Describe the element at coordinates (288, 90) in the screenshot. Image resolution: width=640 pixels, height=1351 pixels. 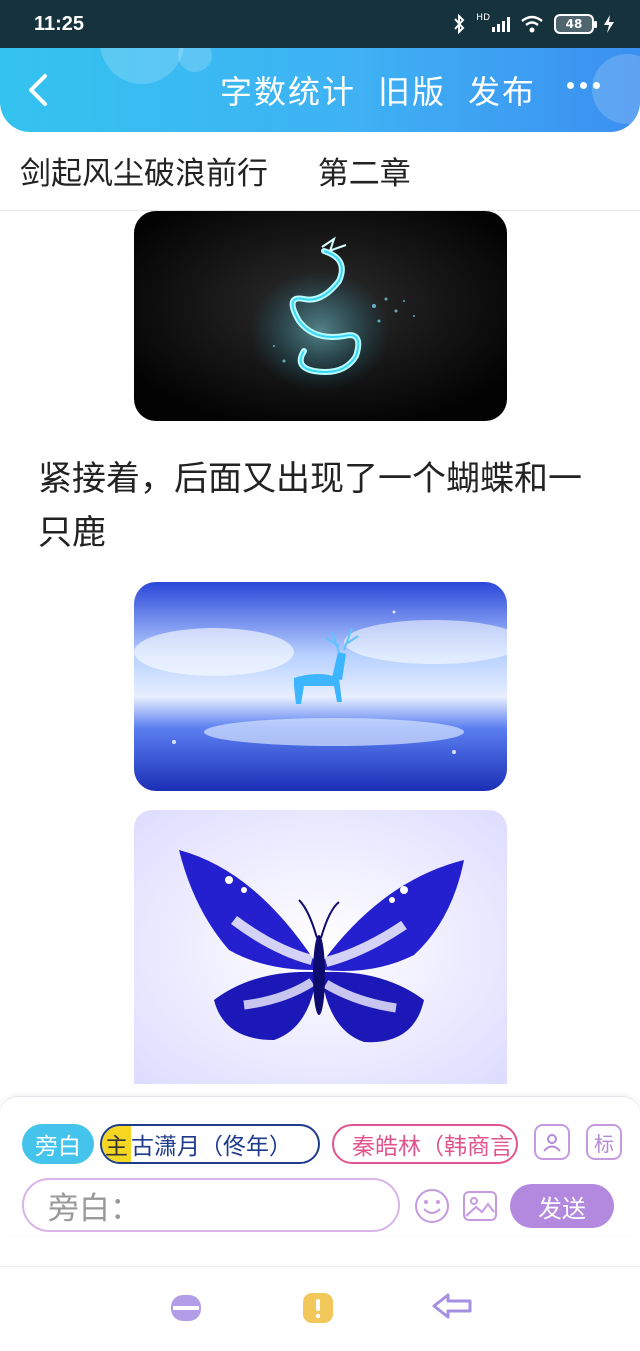
I see `word-count-button: 字数统计` at that location.